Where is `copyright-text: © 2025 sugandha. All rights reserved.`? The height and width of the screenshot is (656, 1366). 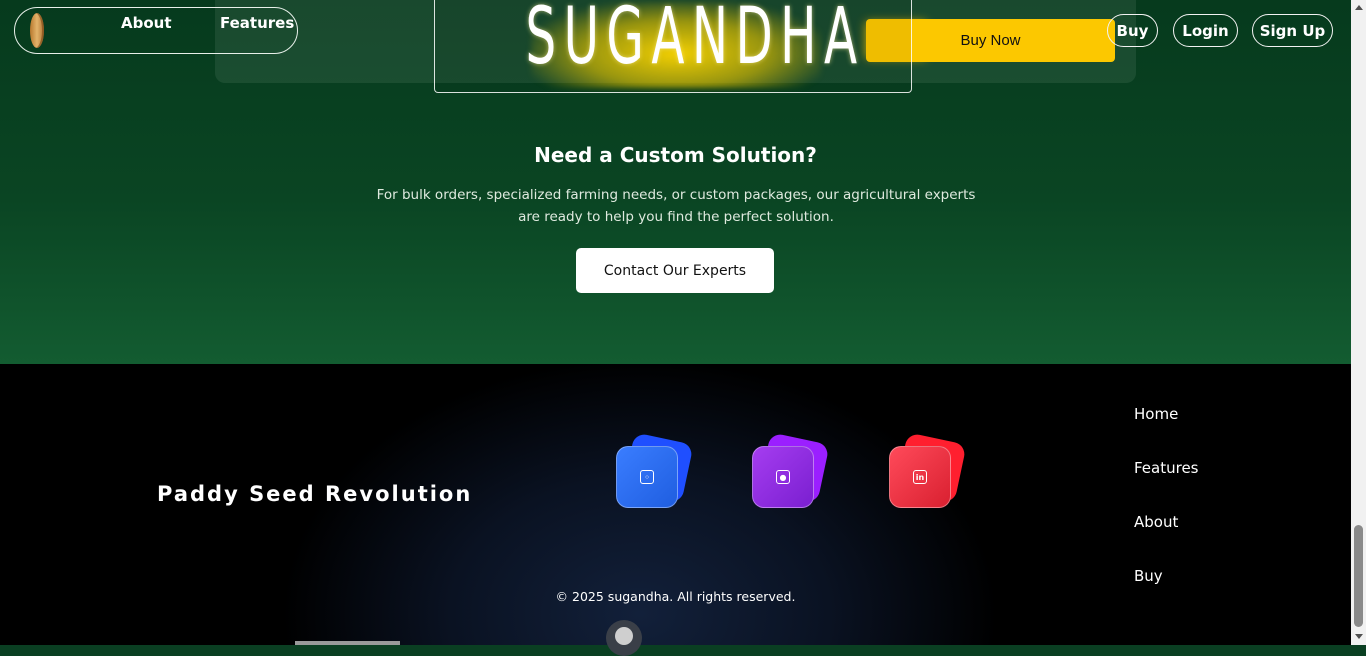 copyright-text: © 2025 sugandha. All rights reserved. is located at coordinates (675, 596).